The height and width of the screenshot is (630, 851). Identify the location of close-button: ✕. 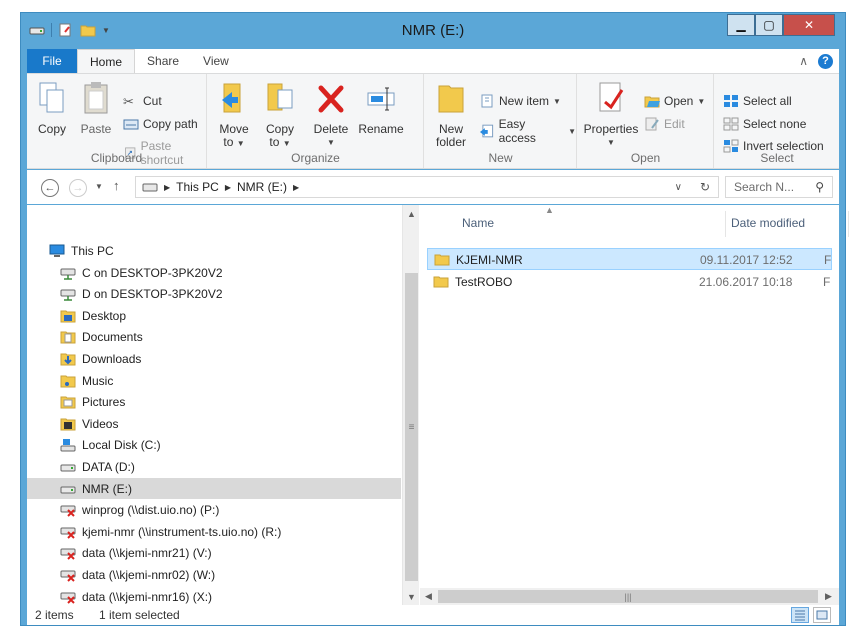
(809, 25).